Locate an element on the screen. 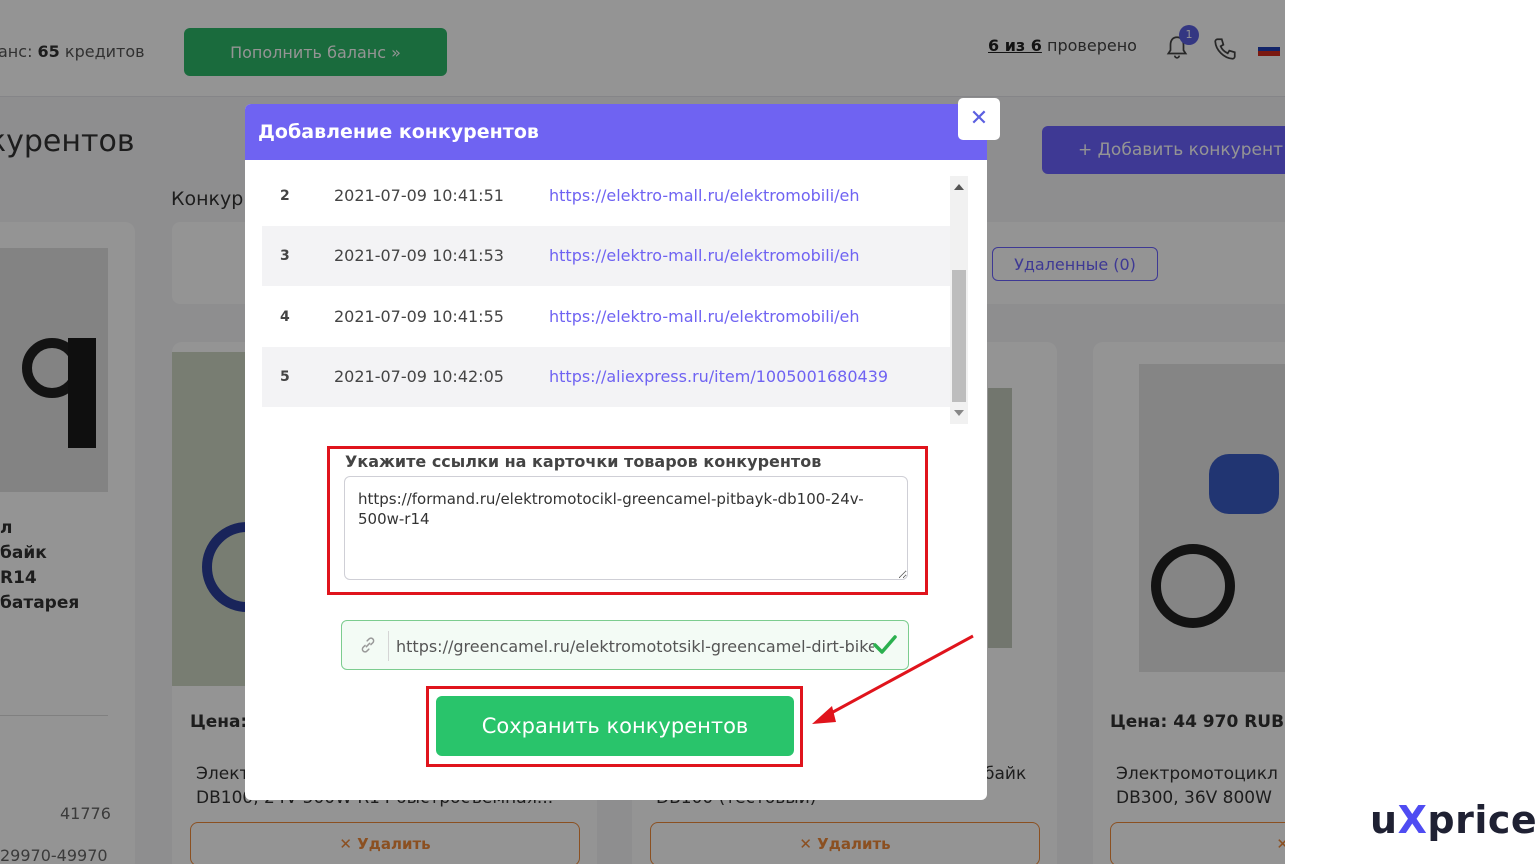 The width and height of the screenshot is (1536, 864). annotation-arrow-icon is located at coordinates (893, 679).